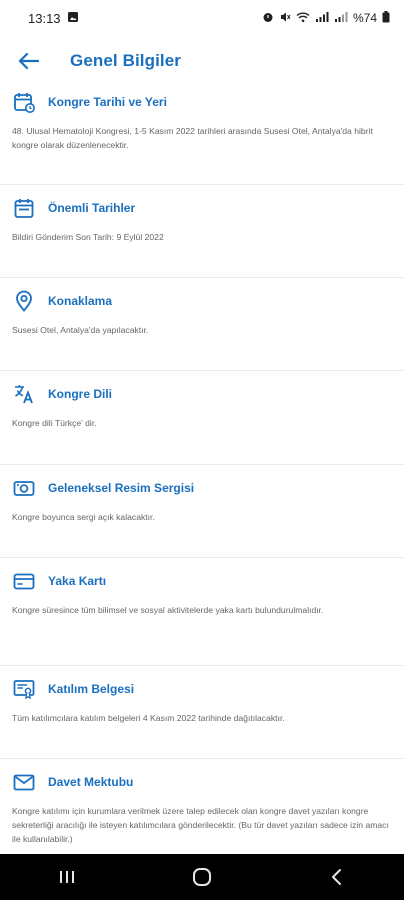 The image size is (404, 900). What do you see at coordinates (285, 18) in the screenshot?
I see `mute-icon` at bounding box center [285, 18].